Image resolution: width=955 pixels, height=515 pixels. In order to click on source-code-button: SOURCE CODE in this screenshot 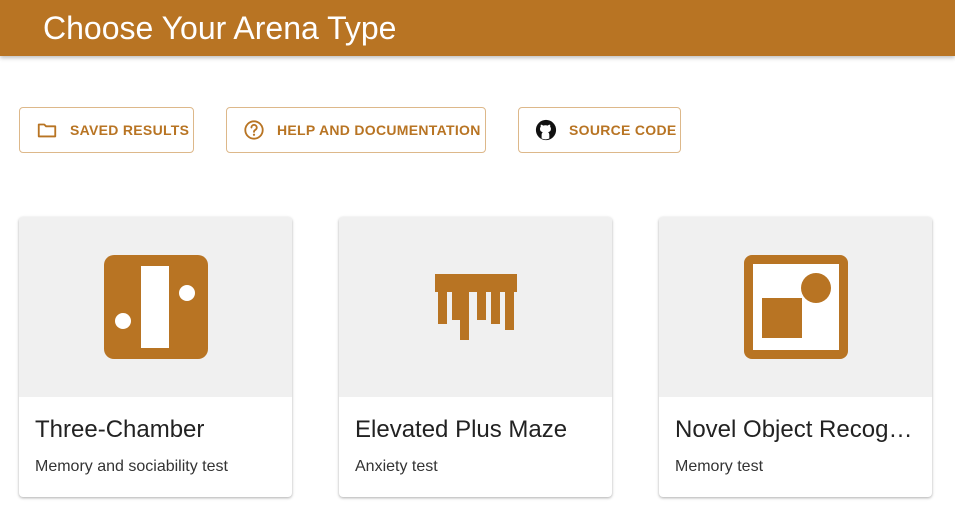, I will do `click(599, 130)`.